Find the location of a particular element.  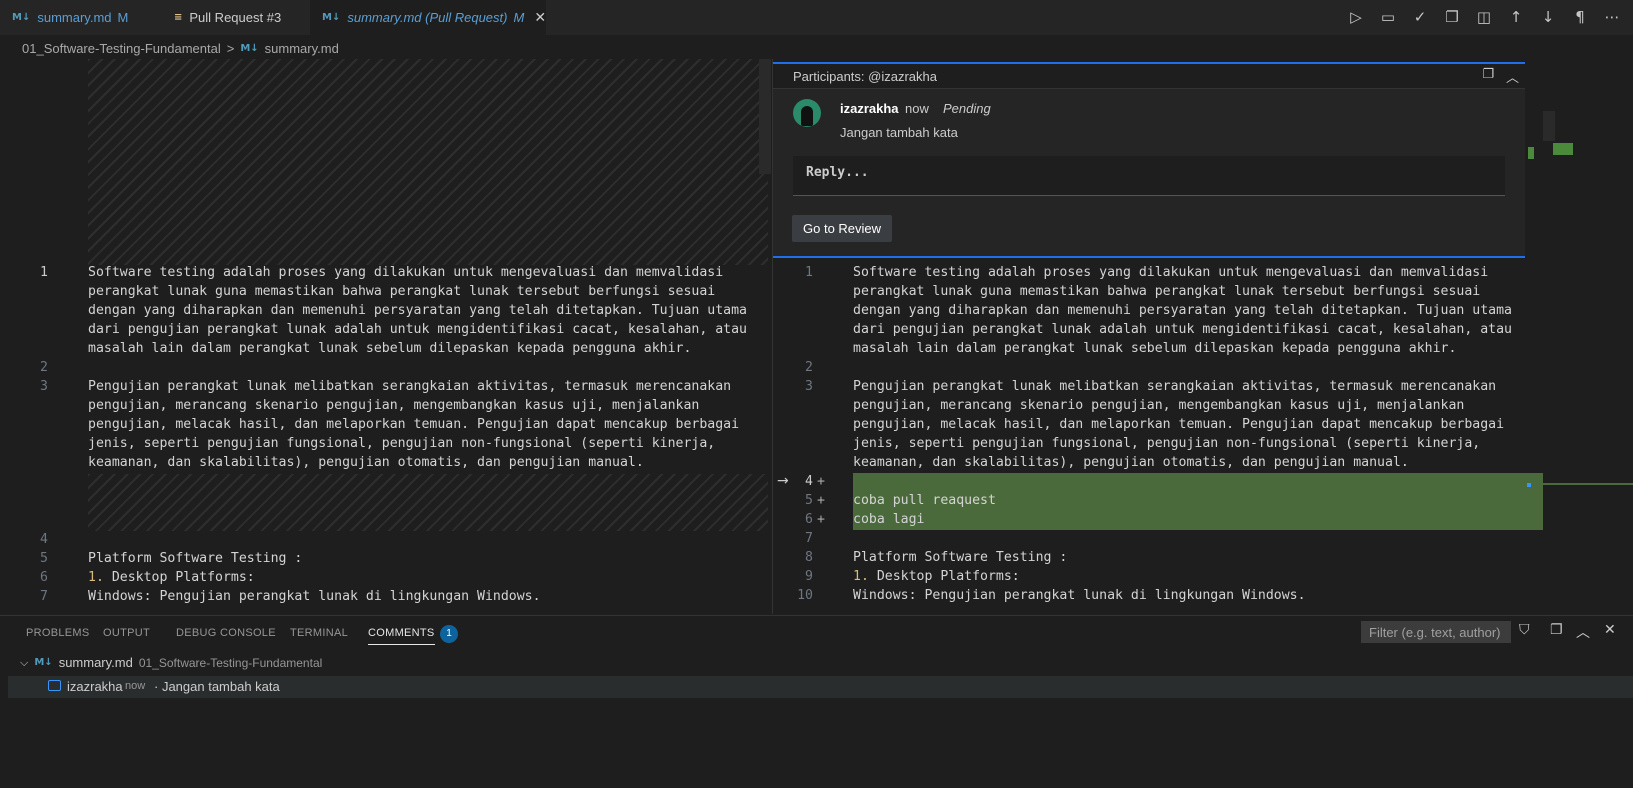

code-line: 5 + coba pull reaquest is located at coordinates (1158, 500).